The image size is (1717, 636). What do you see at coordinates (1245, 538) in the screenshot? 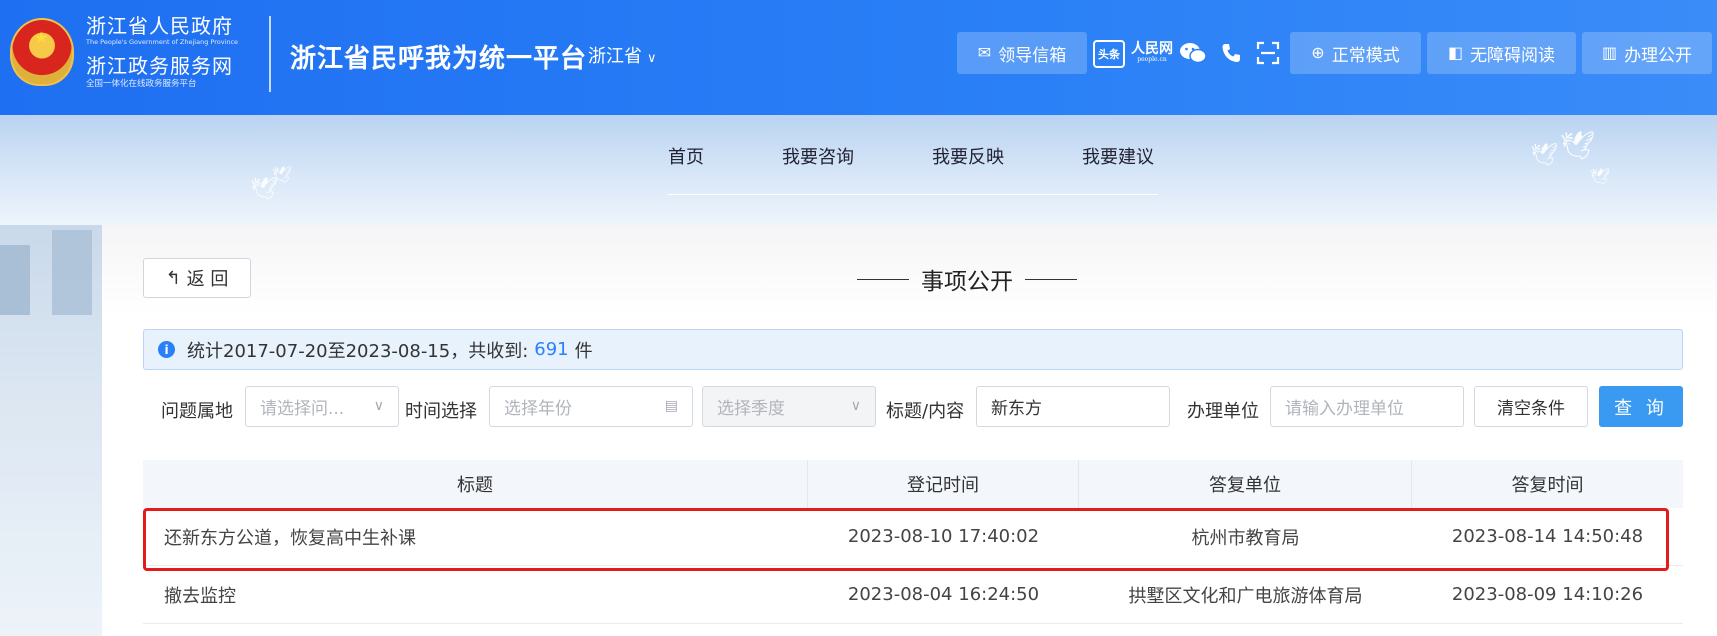
I see `row-unit: 杭州市教育局` at bounding box center [1245, 538].